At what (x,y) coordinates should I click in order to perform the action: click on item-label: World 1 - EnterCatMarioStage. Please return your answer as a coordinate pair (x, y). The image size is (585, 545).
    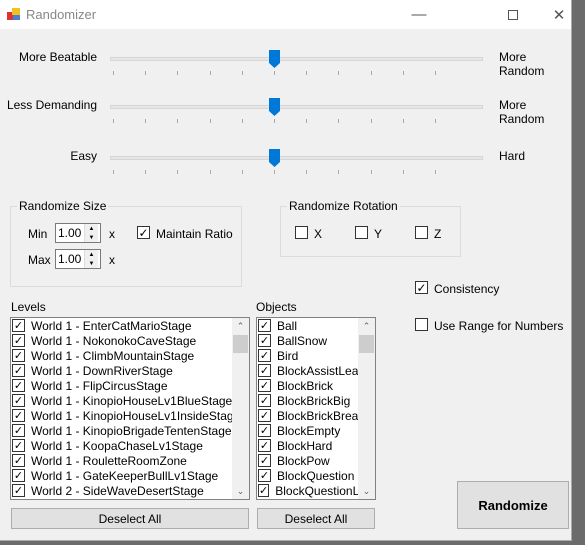
    Looking at the image, I should click on (111, 325).